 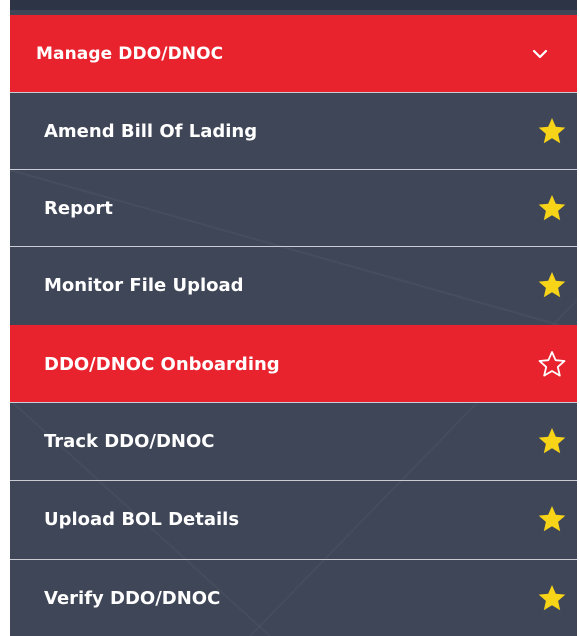 What do you see at coordinates (293, 363) in the screenshot?
I see `menu-item-ddo-dnoc-onboarding: DDO/DNOC Onboarding` at bounding box center [293, 363].